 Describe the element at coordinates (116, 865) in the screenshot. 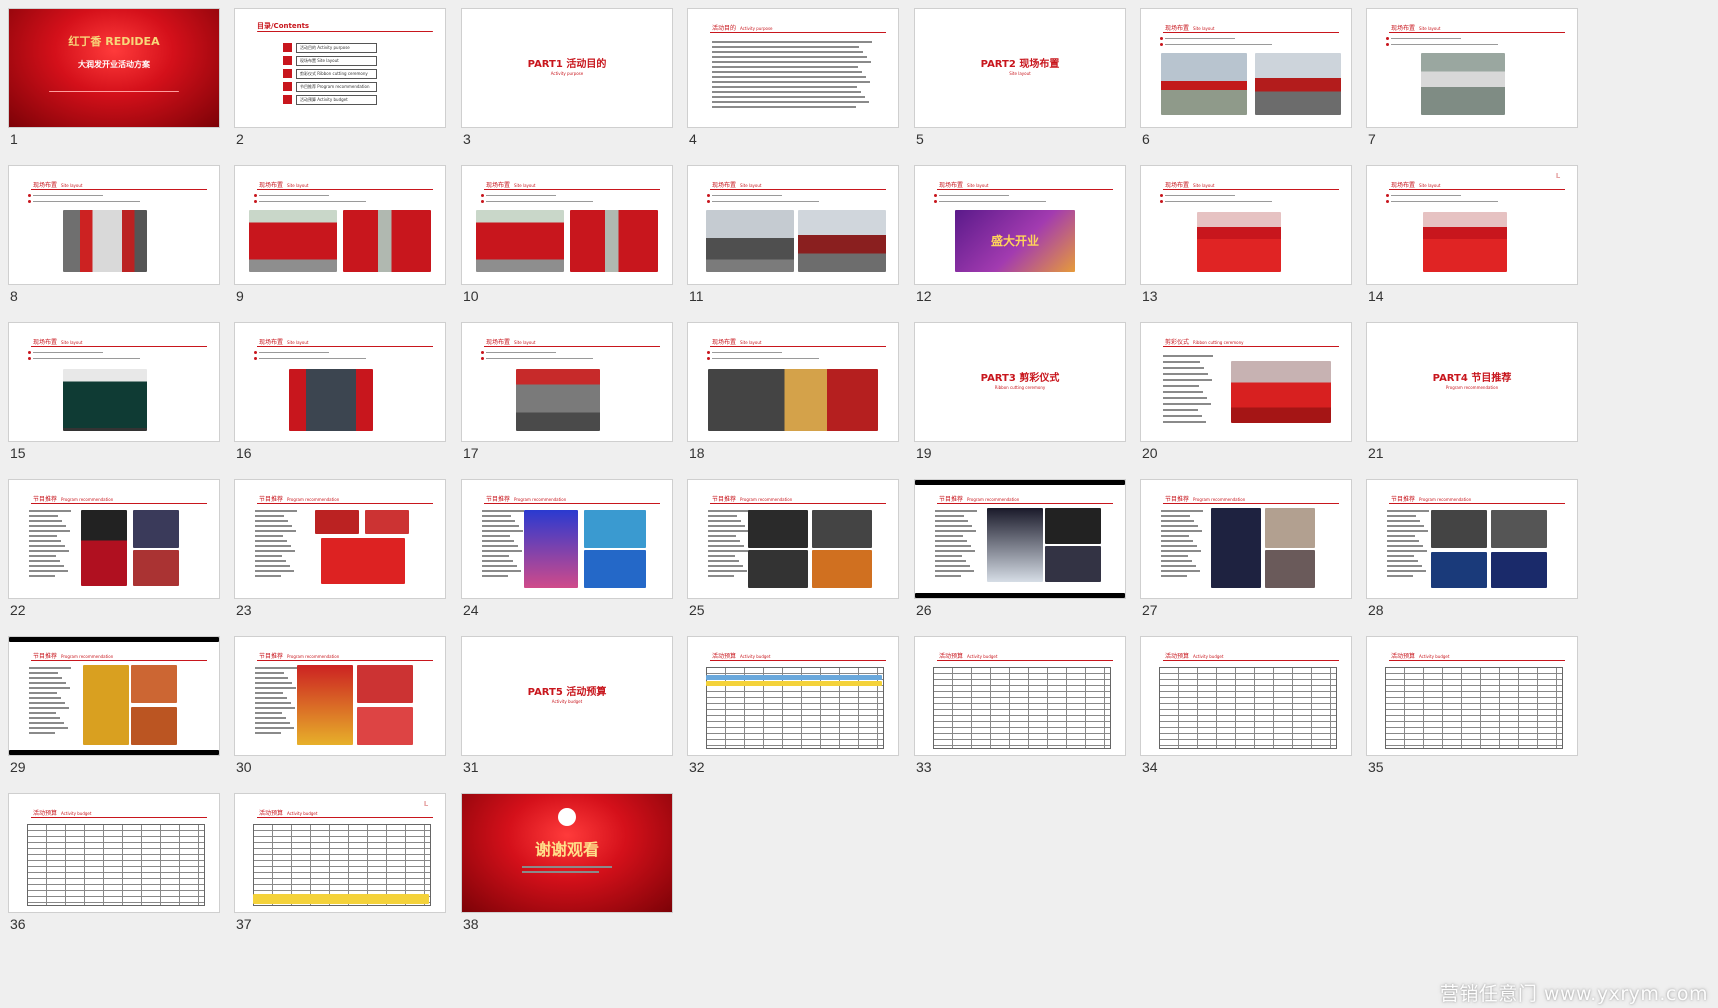

I see `budget-table-columns` at that location.